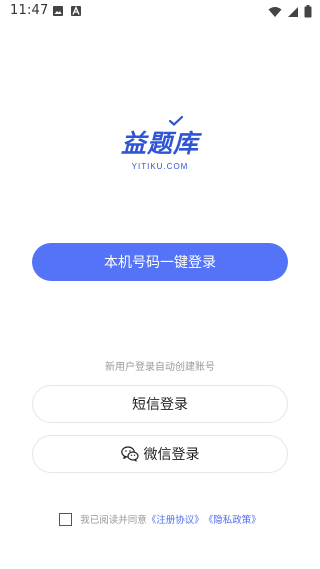  Describe the element at coordinates (175, 121) in the screenshot. I see `checkmark-icon` at that location.